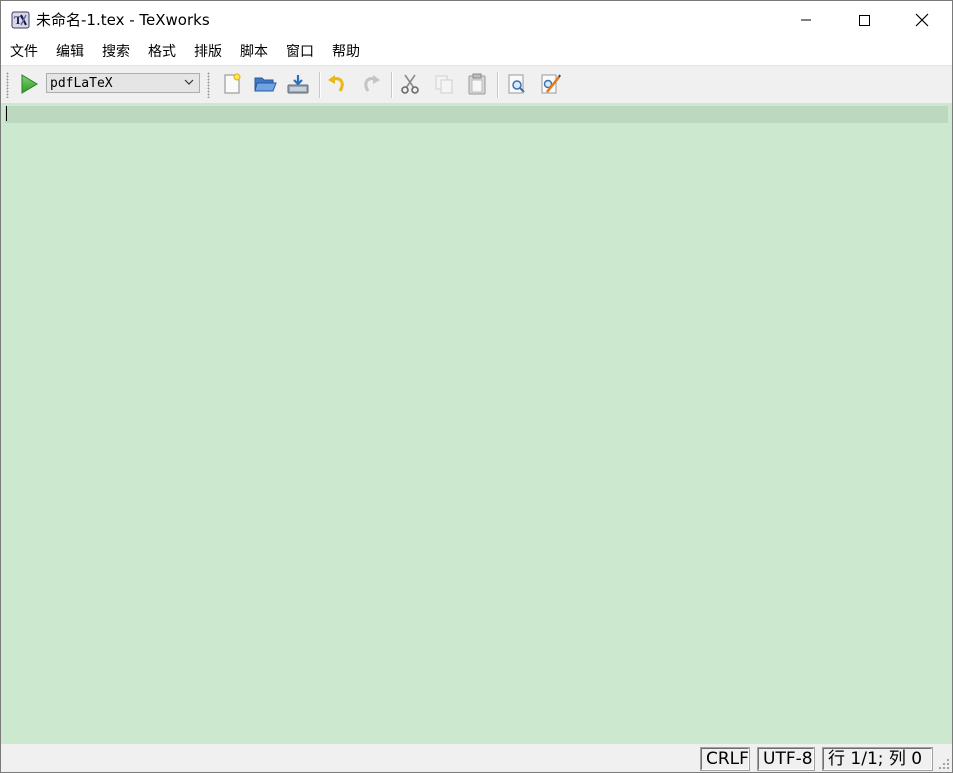 This screenshot has height=773, width=953. I want to click on new-document-button, so click(232, 84).